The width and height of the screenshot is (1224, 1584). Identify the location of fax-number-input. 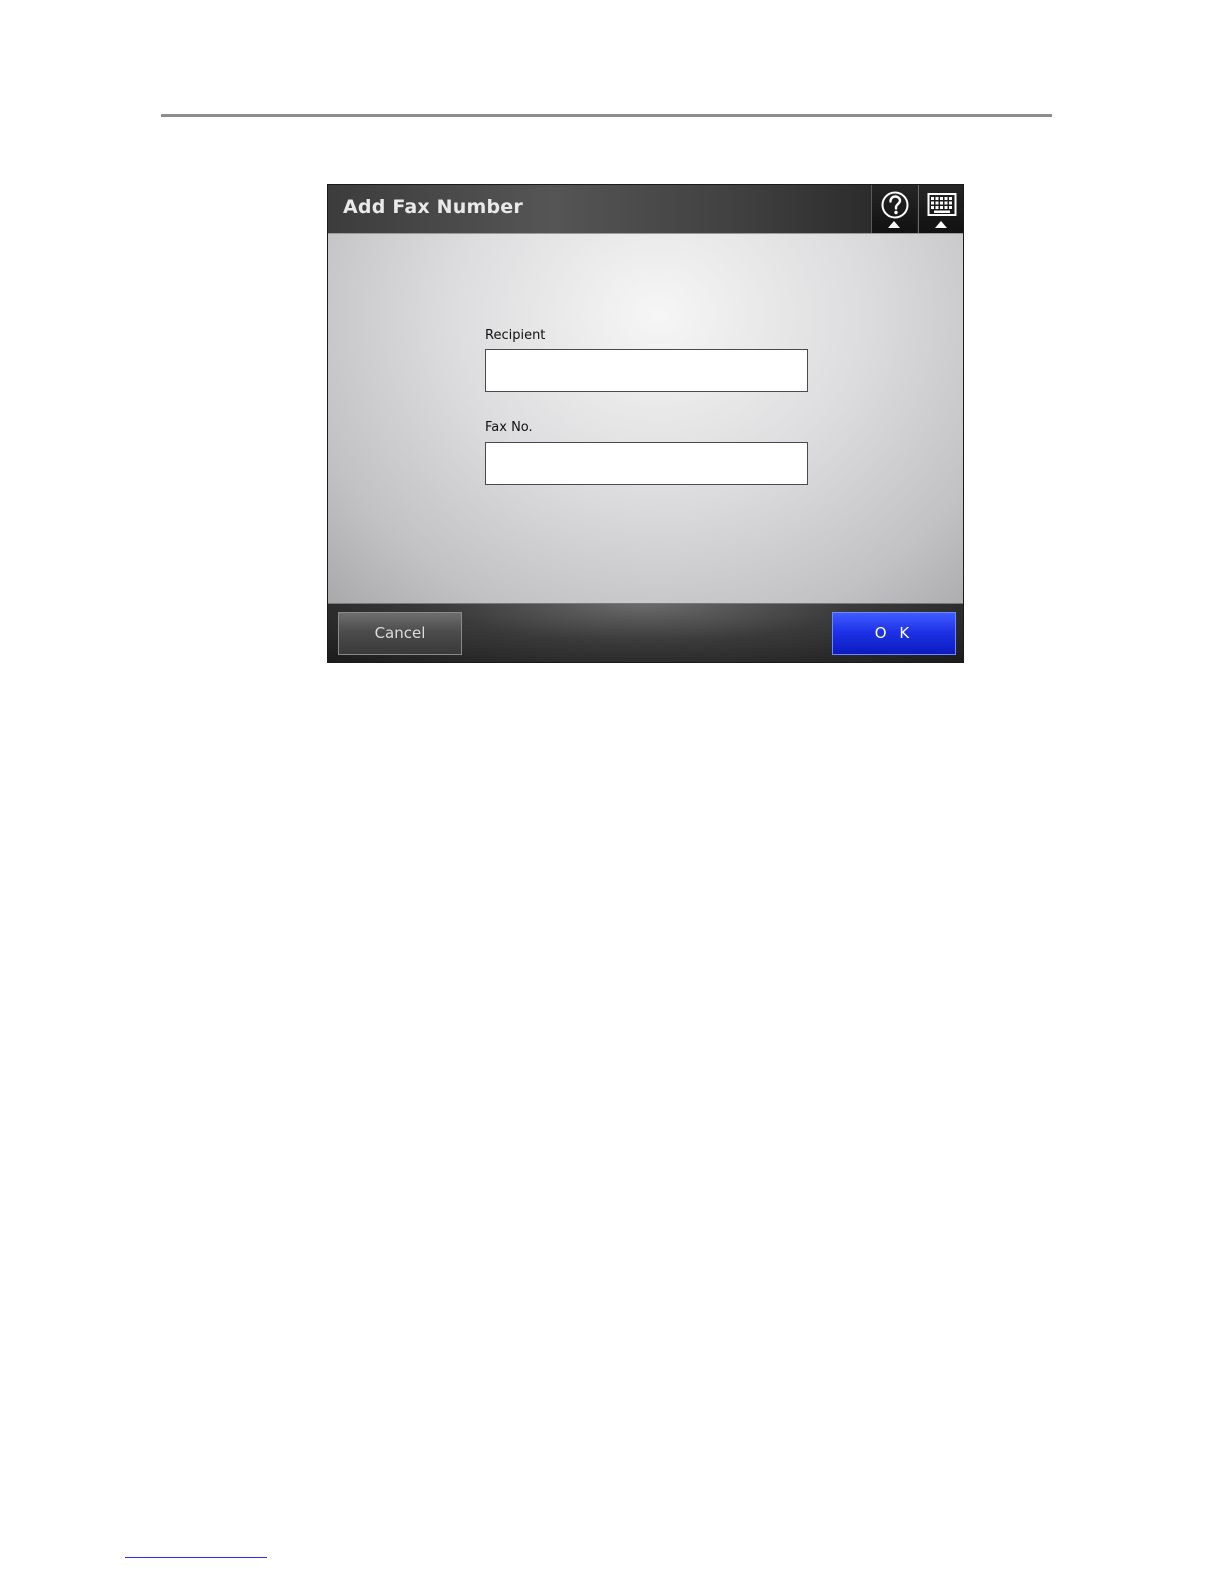
(646, 463).